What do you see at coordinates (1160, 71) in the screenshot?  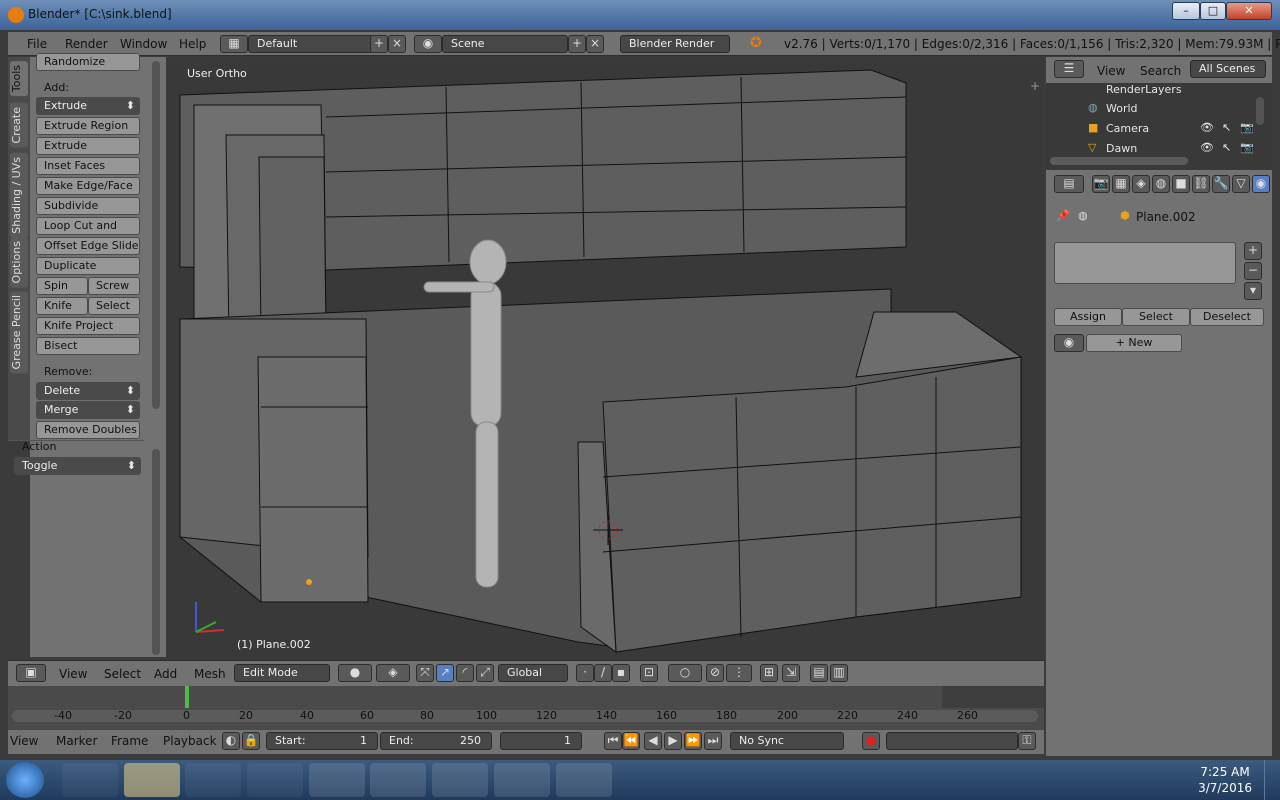 I see `outliner-menu-search: Search` at bounding box center [1160, 71].